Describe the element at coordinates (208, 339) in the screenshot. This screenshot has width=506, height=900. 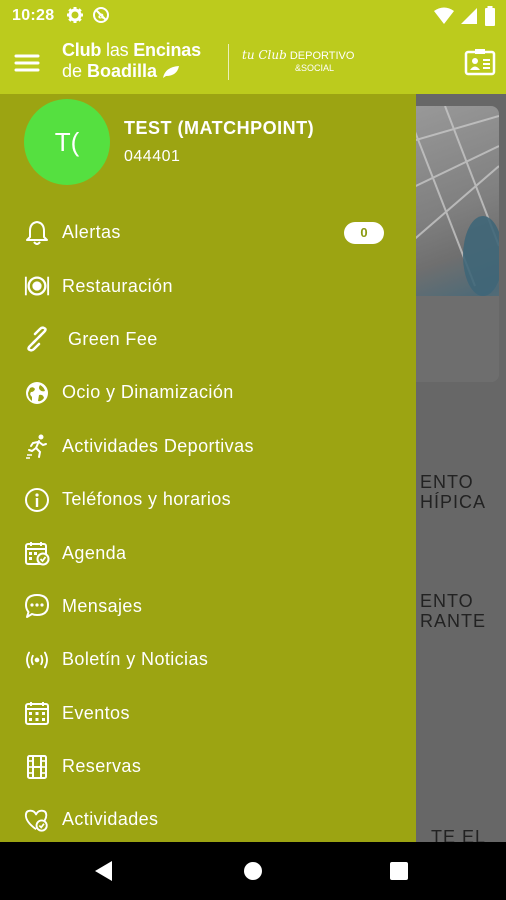
I see `menu-item-green-fee: Green Fee` at that location.